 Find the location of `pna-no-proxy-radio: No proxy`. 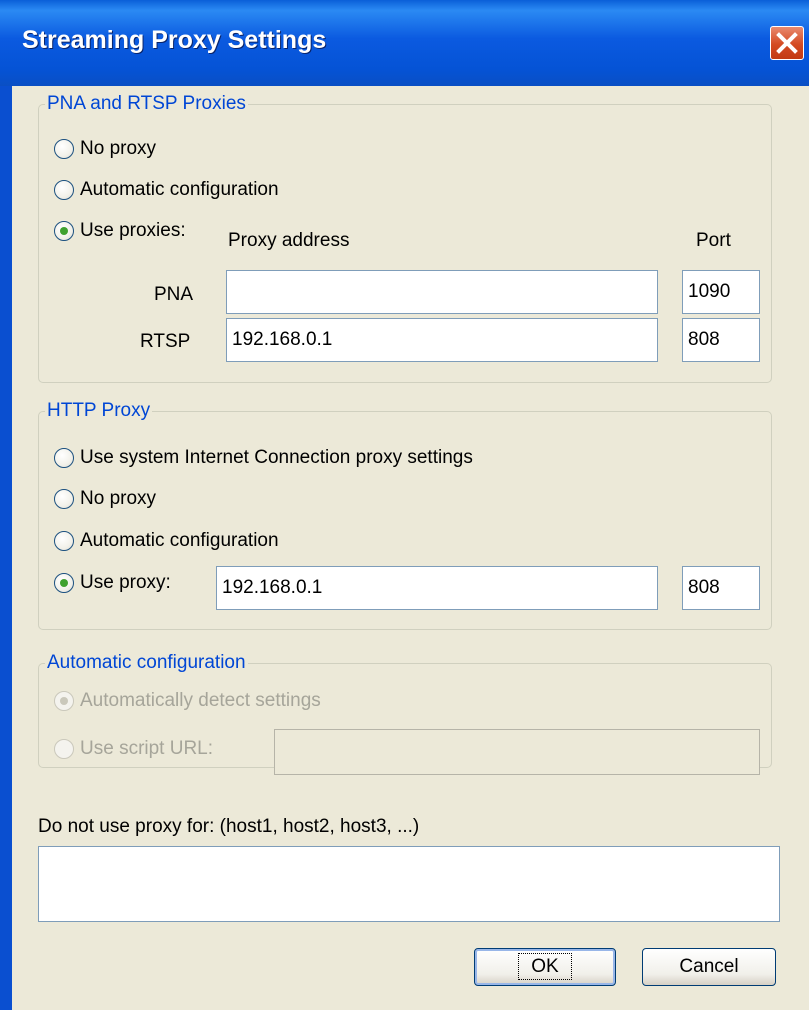

pna-no-proxy-radio: No proxy is located at coordinates (105, 149).